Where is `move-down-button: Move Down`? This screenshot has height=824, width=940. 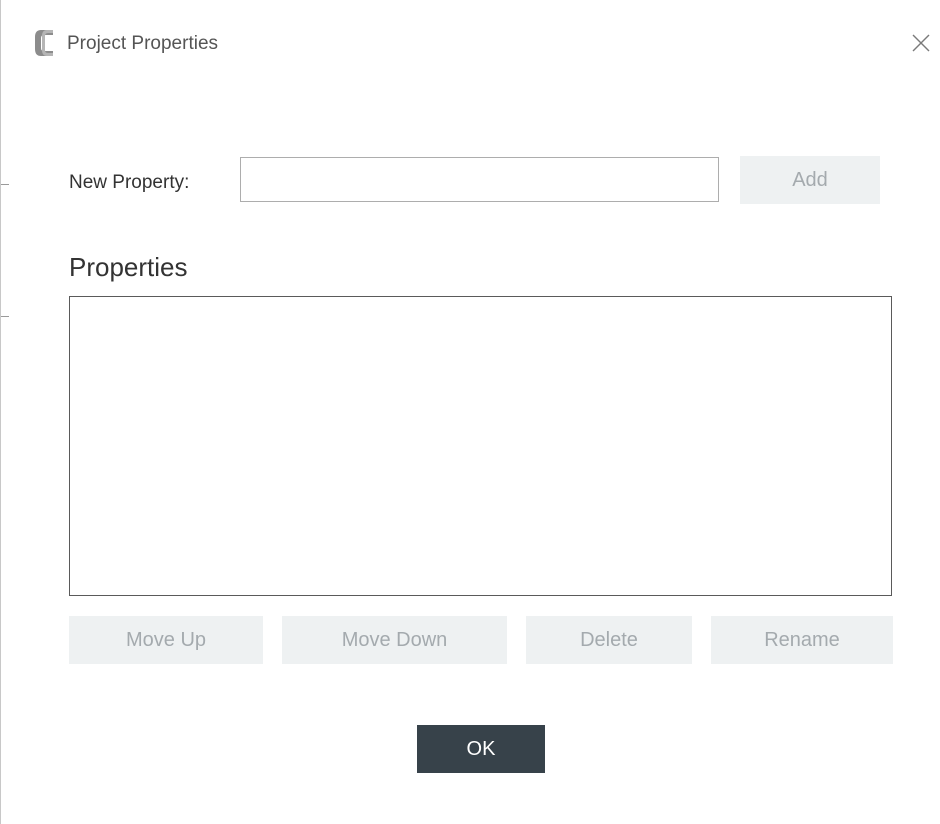 move-down-button: Move Down is located at coordinates (394, 640).